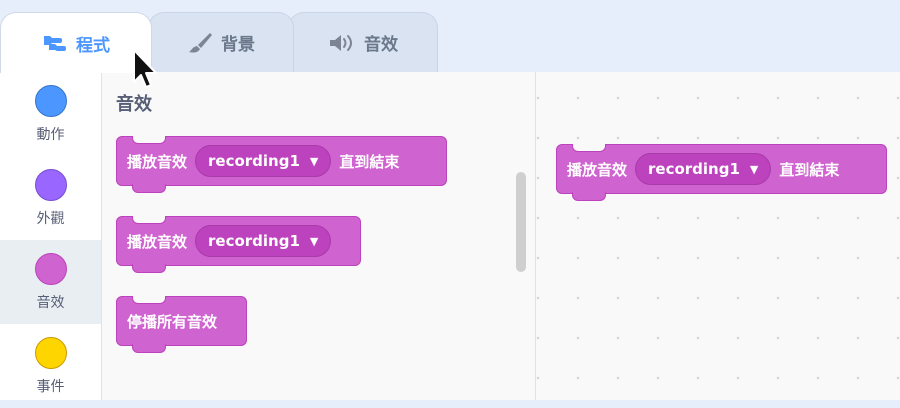 Image resolution: width=900 pixels, height=408 pixels. Describe the element at coordinates (50, 353) in the screenshot. I see `events-color-dot` at that location.